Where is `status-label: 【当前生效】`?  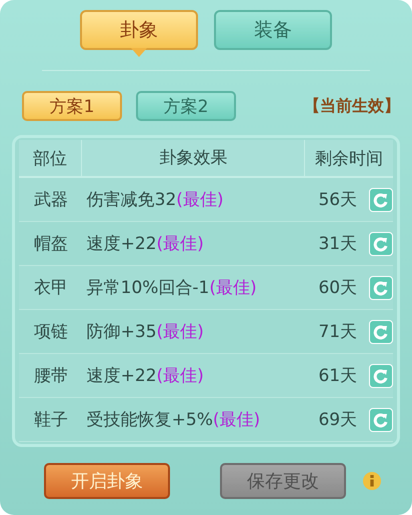 status-label: 【当前生效】 is located at coordinates (352, 106).